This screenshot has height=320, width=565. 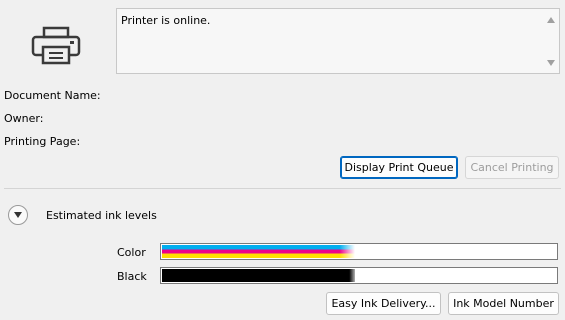 I want to click on black-ink-fill, so click(x=258, y=275).